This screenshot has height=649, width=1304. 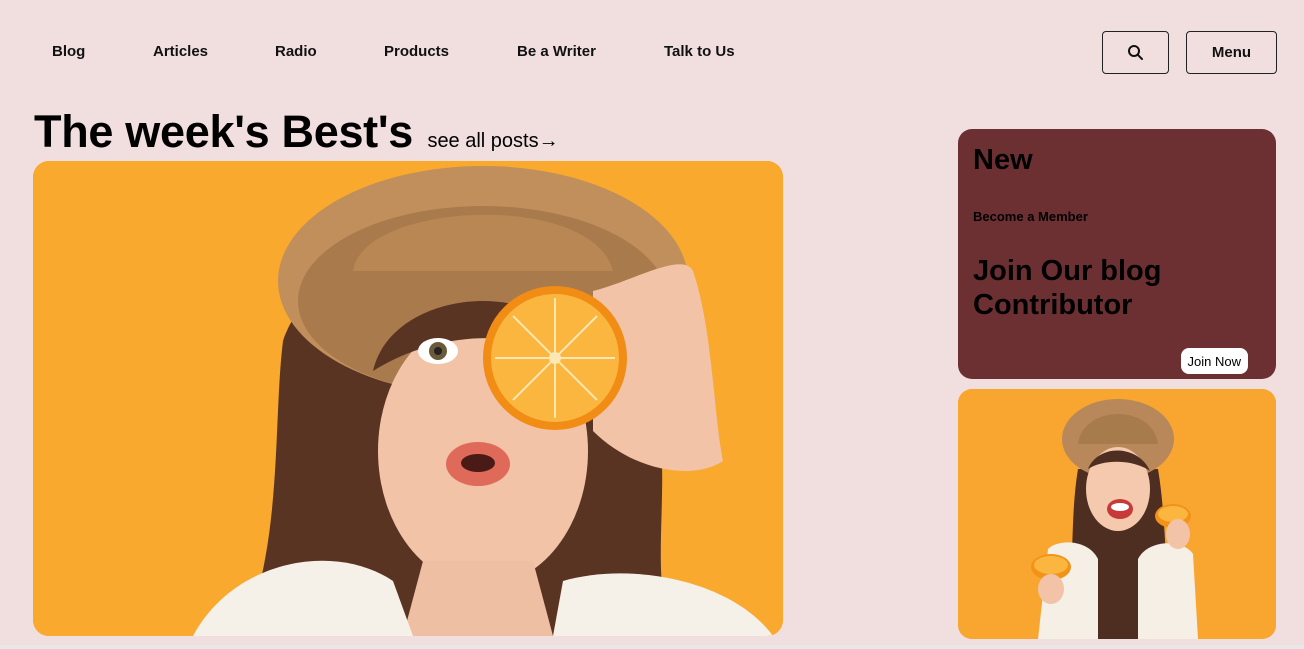 What do you see at coordinates (223, 131) in the screenshot?
I see `page-title: The week's Best's` at bounding box center [223, 131].